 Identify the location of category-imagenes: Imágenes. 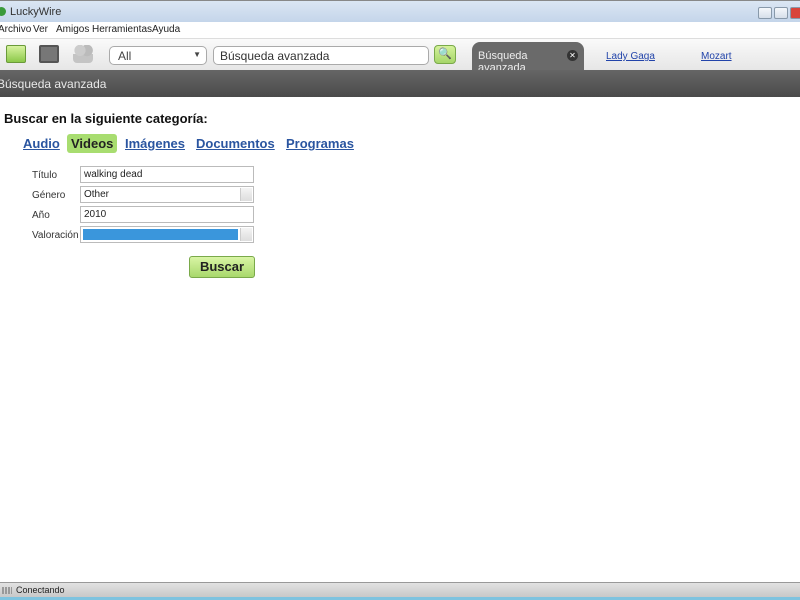
(155, 143).